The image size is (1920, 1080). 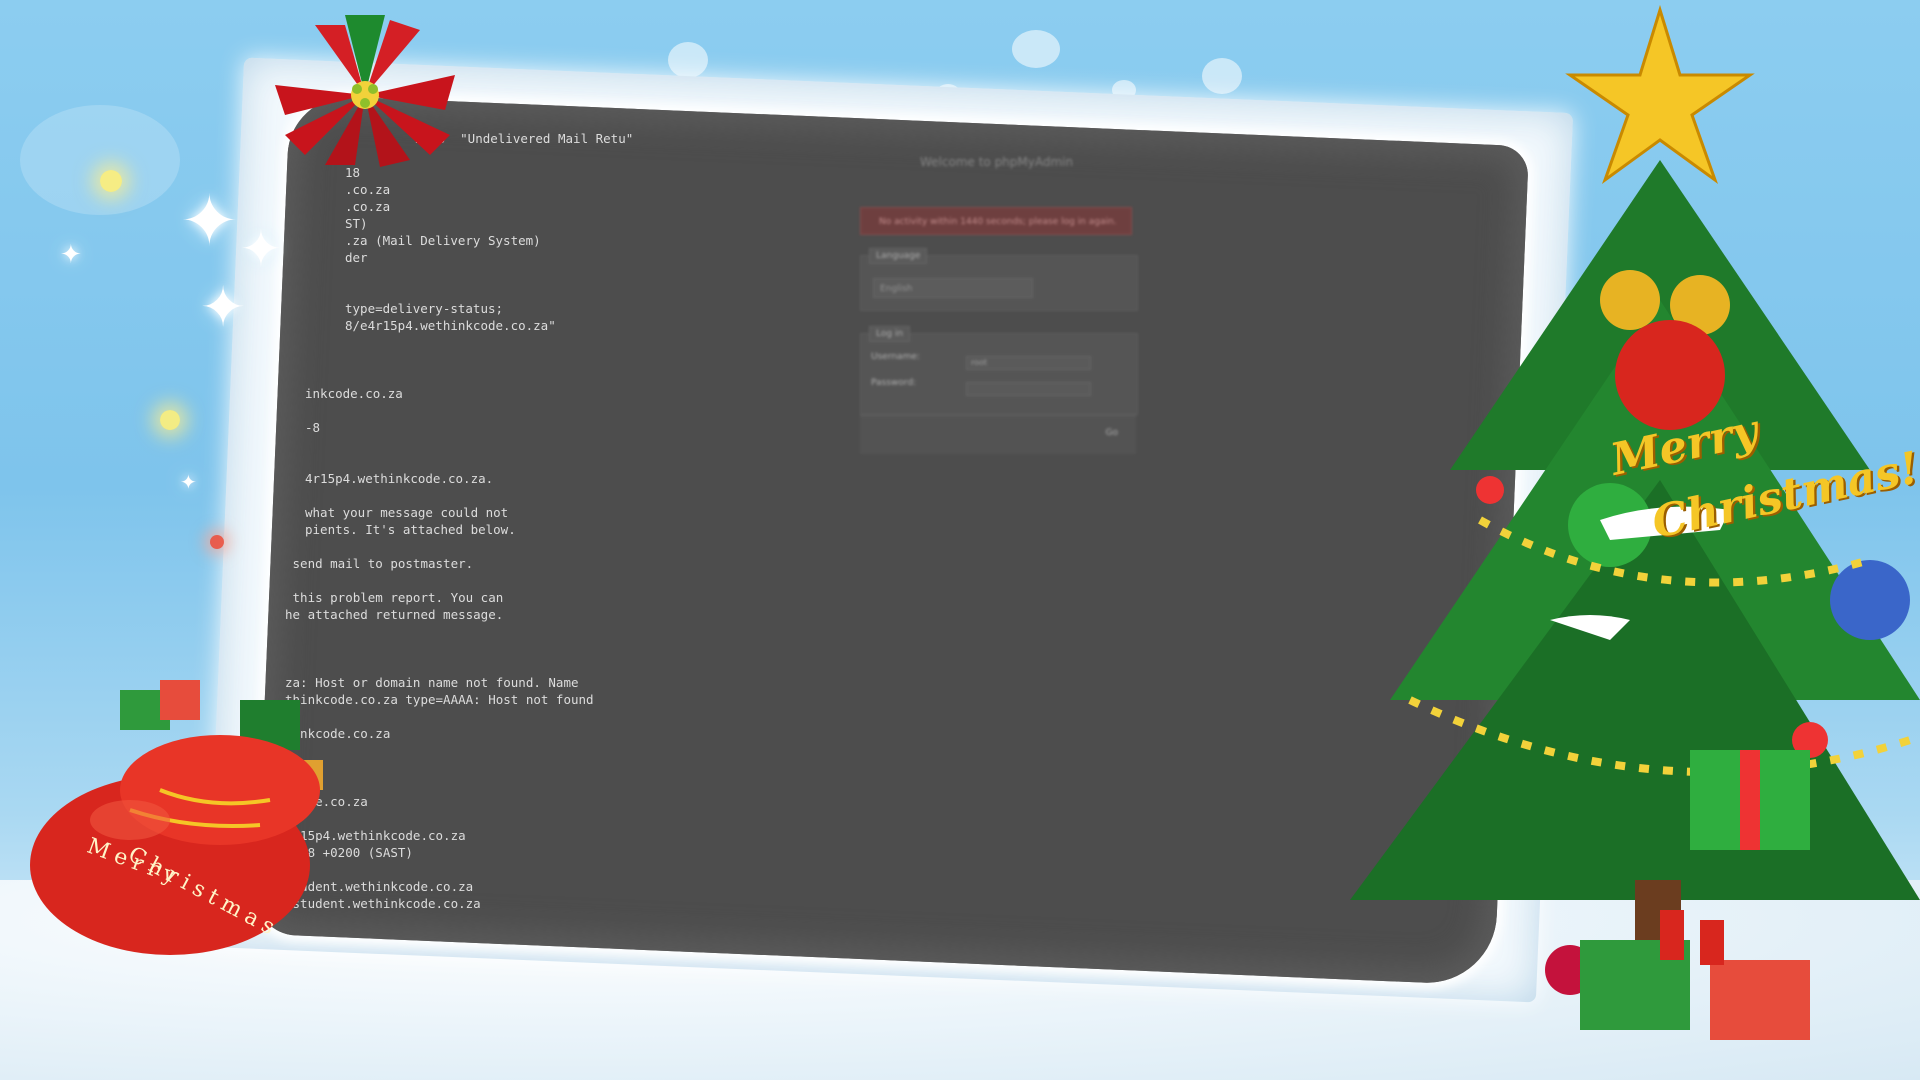 What do you see at coordinates (894, 383) in the screenshot?
I see `pma-password-label: Password:` at bounding box center [894, 383].